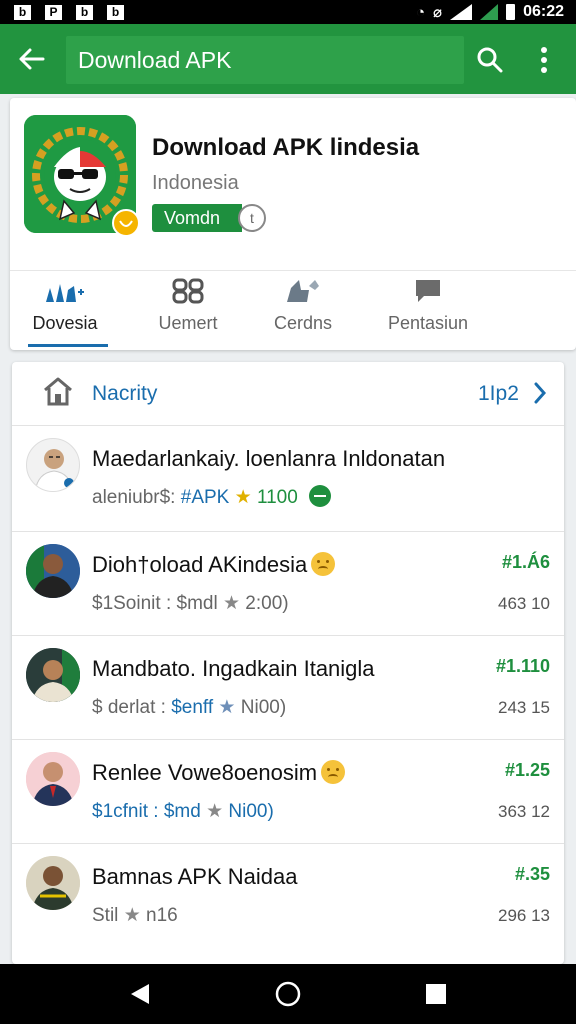  I want to click on item-meta: $1Soinit : $mdl ★ 2:00), so click(190, 603).